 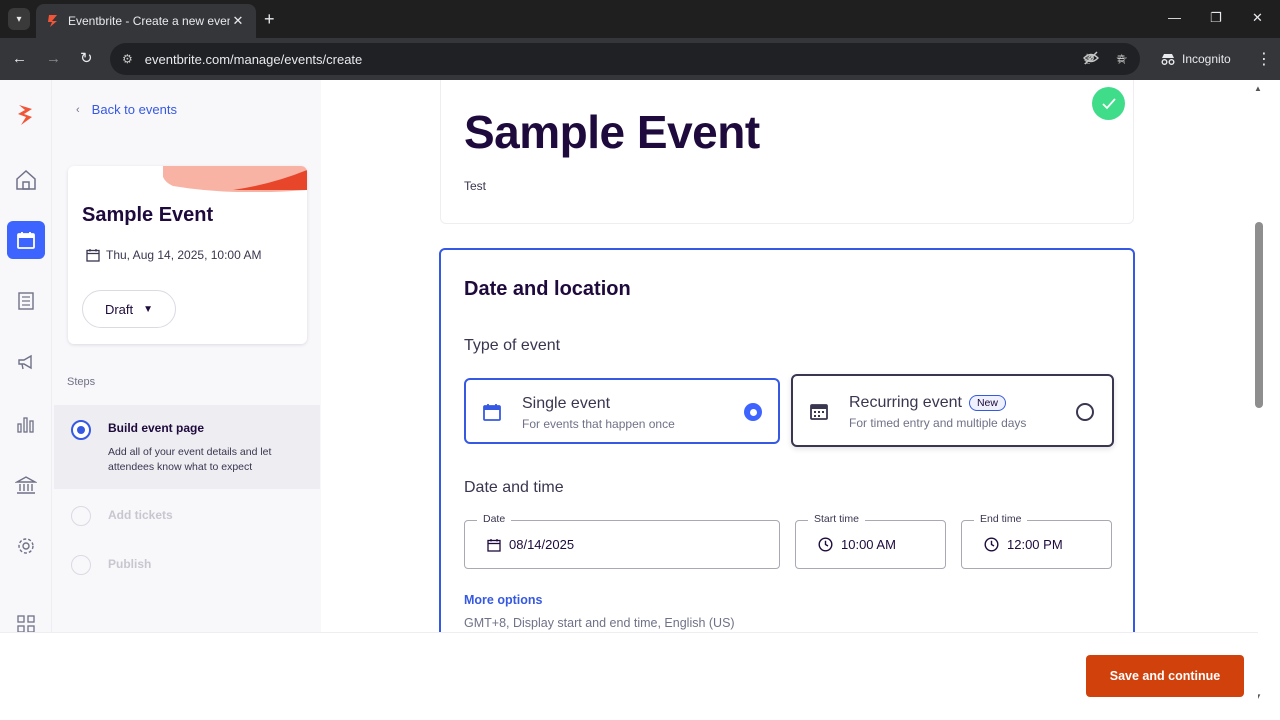 I want to click on single-event-title-text: Single event, so click(x=566, y=403).